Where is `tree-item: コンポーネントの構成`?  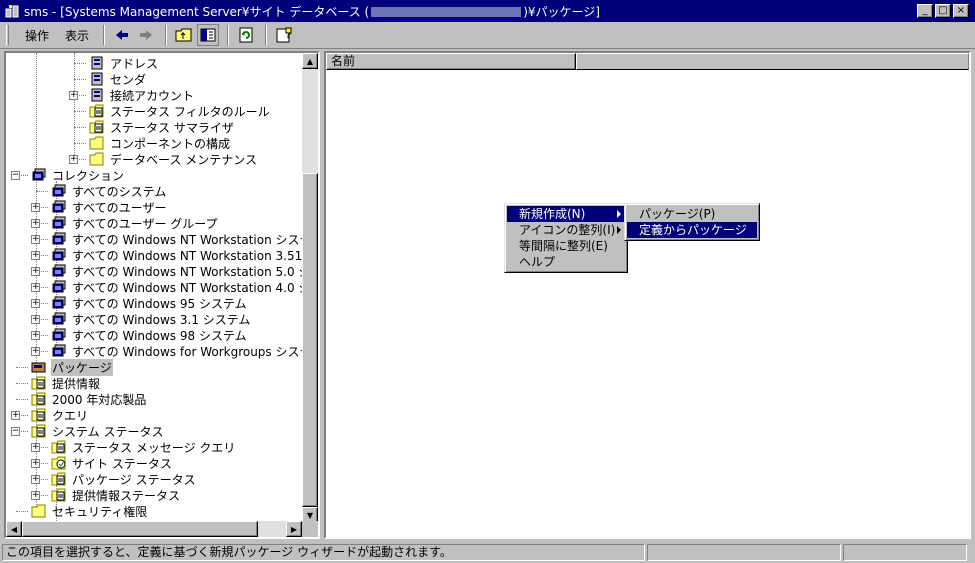 tree-item: コンポーネントの構成 is located at coordinates (159, 143).